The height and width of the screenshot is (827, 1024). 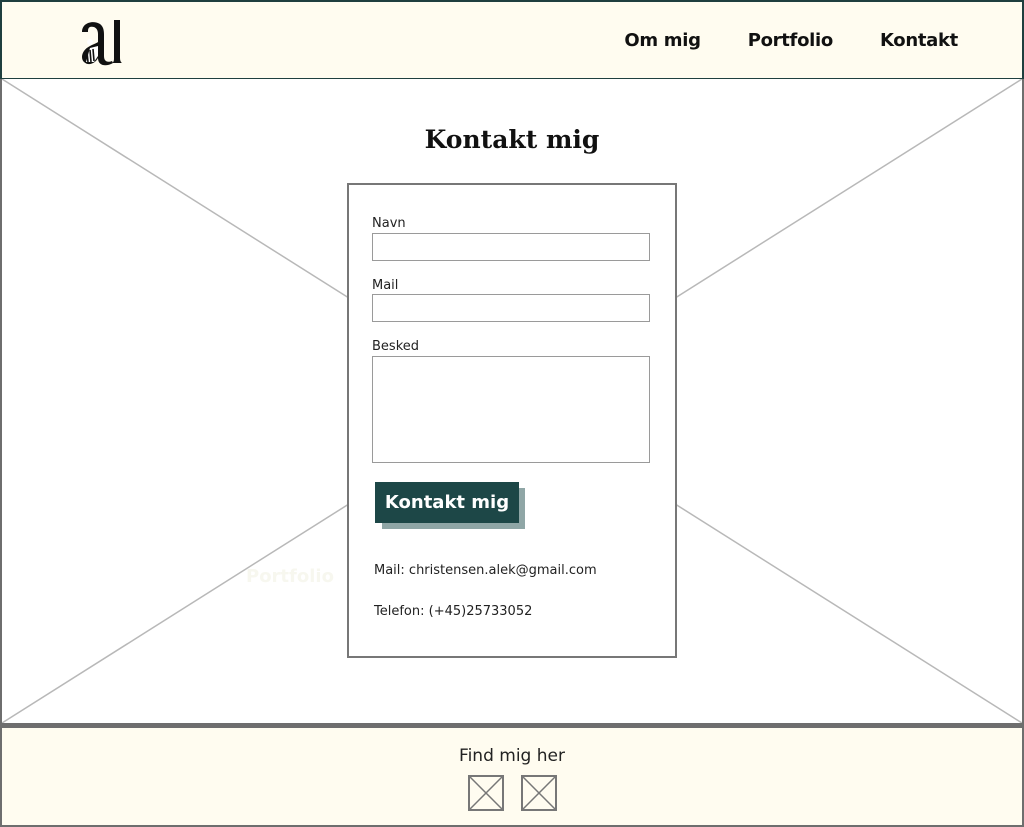 What do you see at coordinates (511, 409) in the screenshot?
I see `message-textarea` at bounding box center [511, 409].